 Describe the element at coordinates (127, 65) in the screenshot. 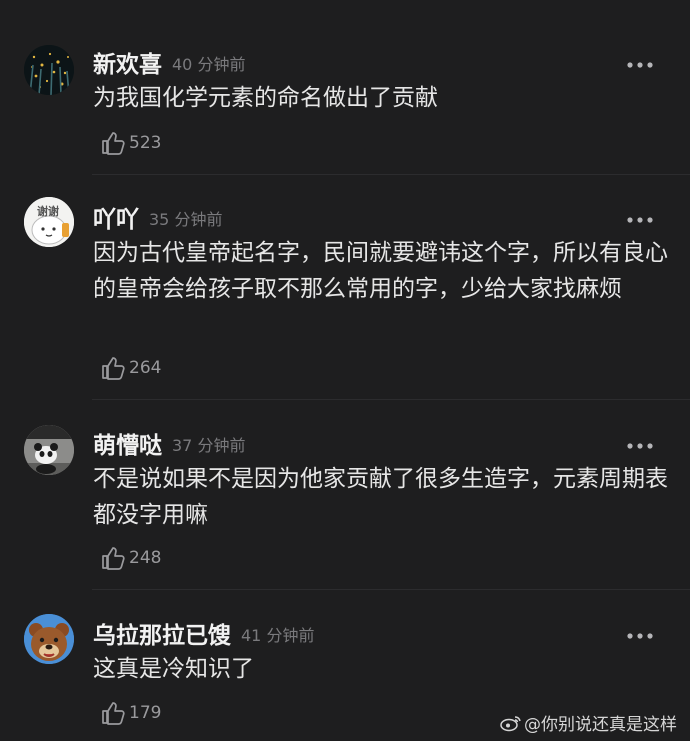

I see `commenter-name-text: 新欢喜` at that location.